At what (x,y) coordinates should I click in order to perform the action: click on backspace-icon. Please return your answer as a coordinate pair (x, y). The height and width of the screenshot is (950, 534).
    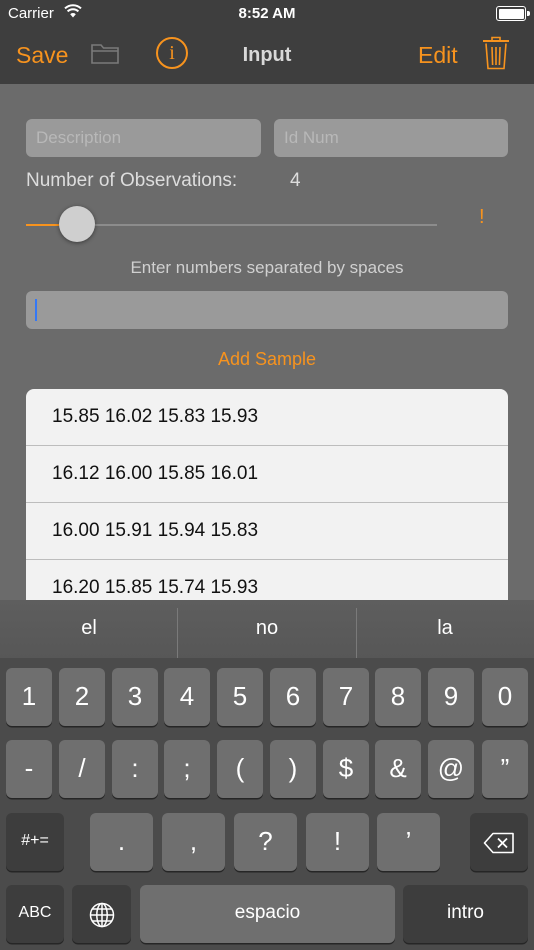
    Looking at the image, I should click on (499, 842).